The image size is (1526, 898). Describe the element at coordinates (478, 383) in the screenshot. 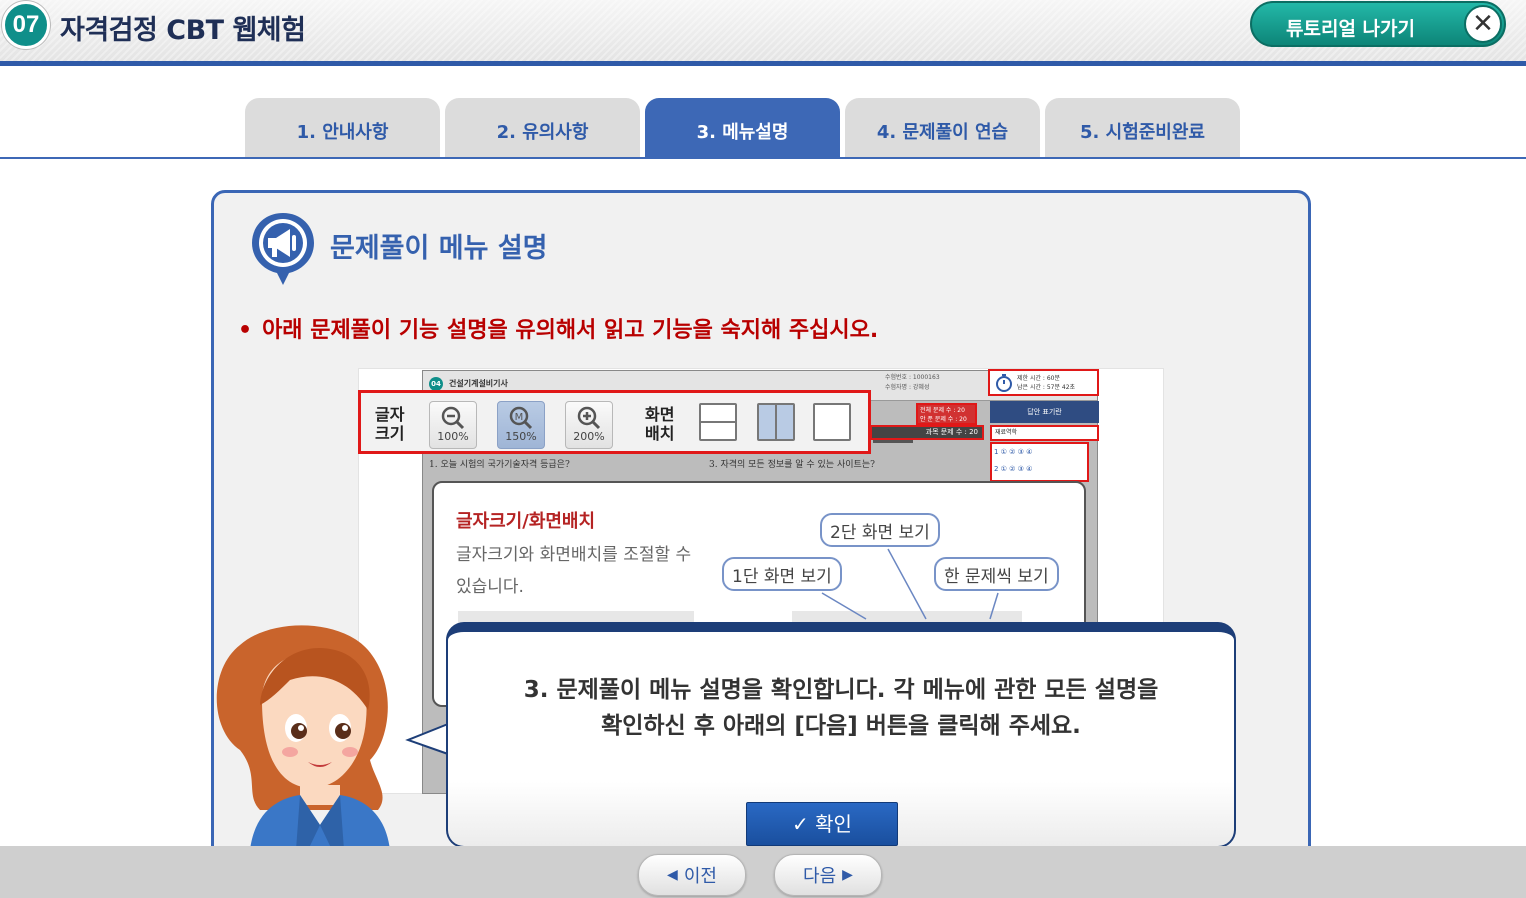

I see `demo-exam-name: 건설기계설비기사` at that location.